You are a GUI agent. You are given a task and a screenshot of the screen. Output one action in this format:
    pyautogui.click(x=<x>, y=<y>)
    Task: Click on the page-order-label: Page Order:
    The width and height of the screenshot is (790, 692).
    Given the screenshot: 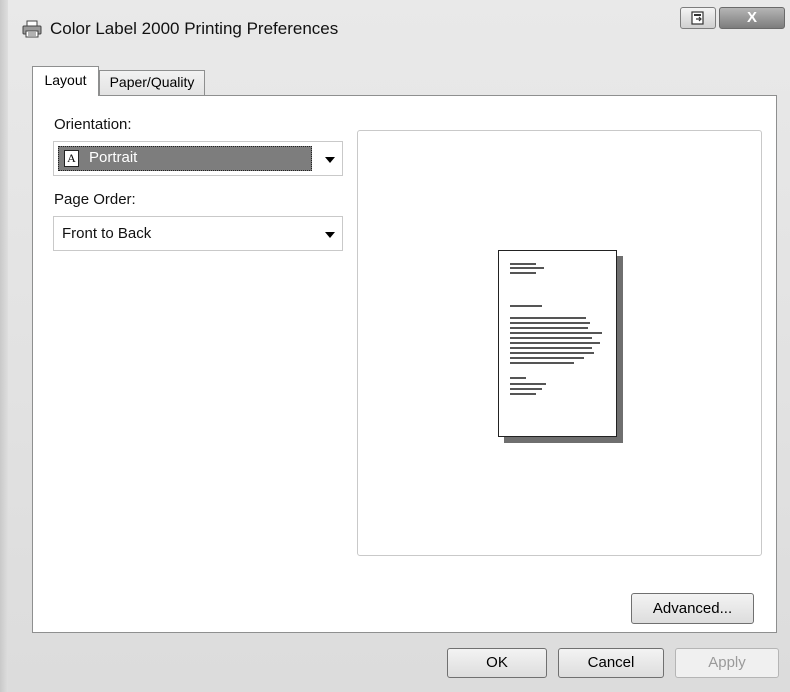 What is the action you would take?
    pyautogui.click(x=95, y=199)
    